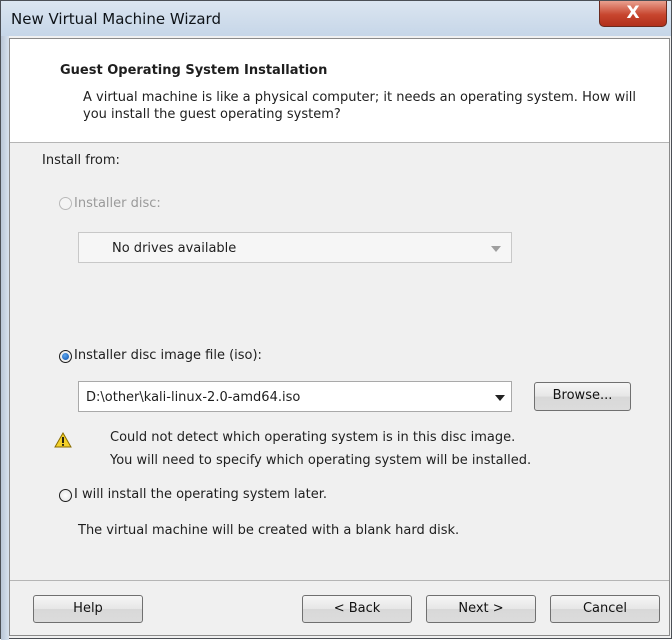 The width and height of the screenshot is (672, 640). I want to click on iso-path-combobox: D:\other\kali-linux-2.0-amd64.iso, so click(295, 396).